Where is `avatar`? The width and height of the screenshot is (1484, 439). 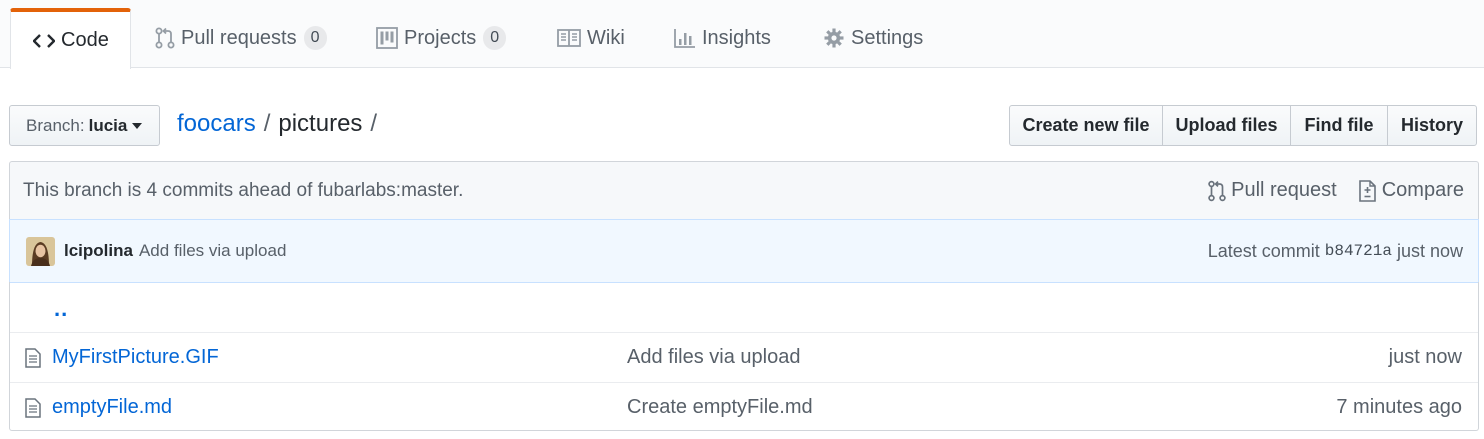
avatar is located at coordinates (40, 251).